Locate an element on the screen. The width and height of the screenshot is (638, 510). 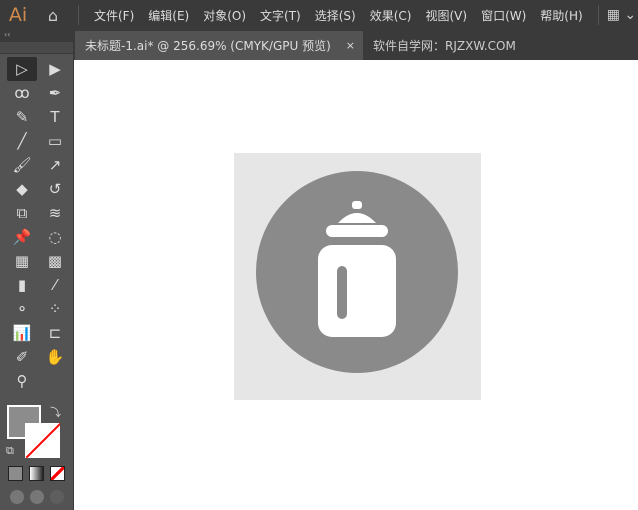
shape-builder-tool-icon: ◌ is located at coordinates (55, 237).